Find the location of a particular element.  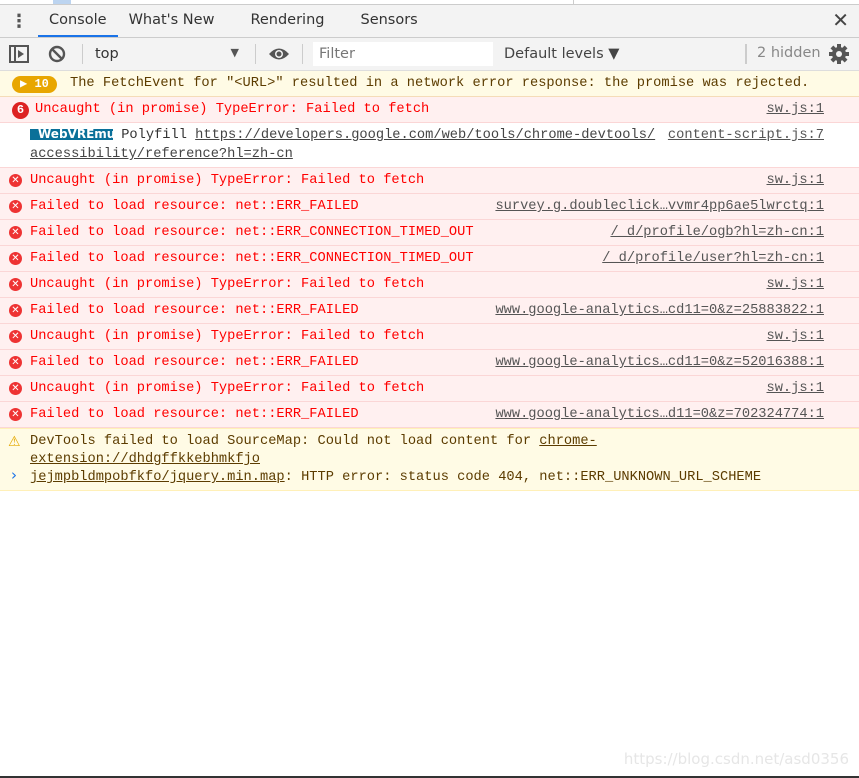

source-link: /_d/profile/user?hl=zh-cn:1 is located at coordinates (713, 258).